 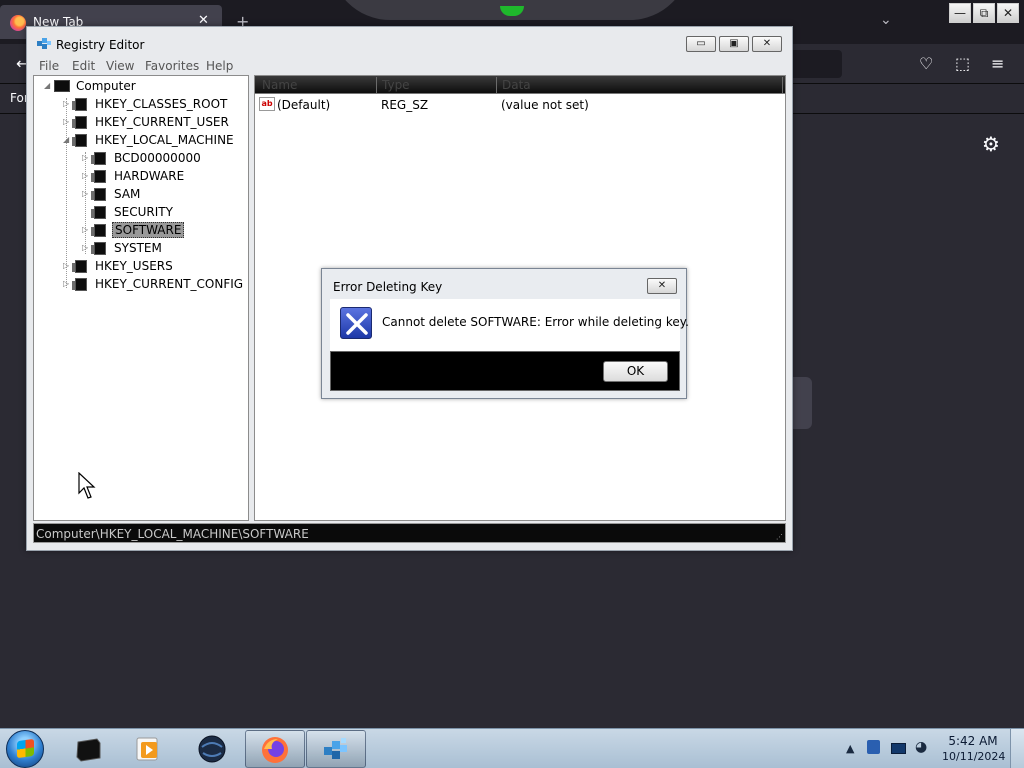 What do you see at coordinates (304, 105) in the screenshot?
I see `value-name: (Default)` at bounding box center [304, 105].